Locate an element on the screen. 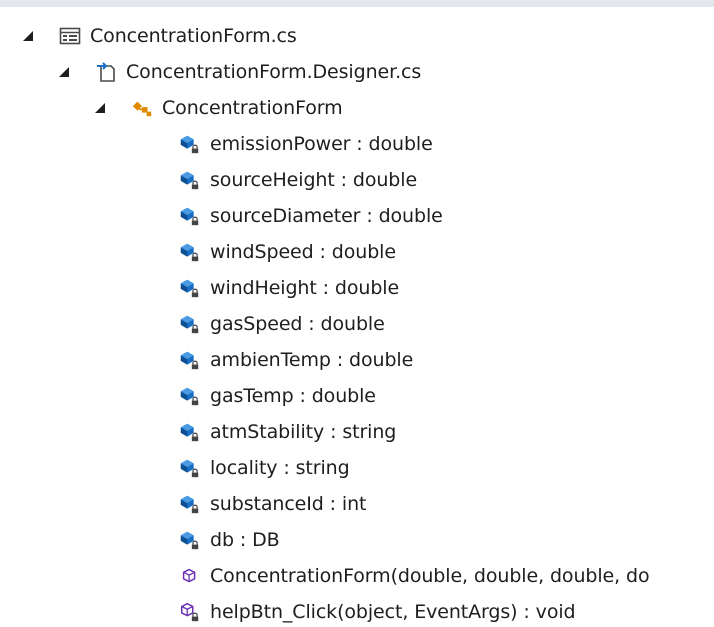 The image size is (714, 627). tree-item-member: substanceId : int is located at coordinates (362, 504).